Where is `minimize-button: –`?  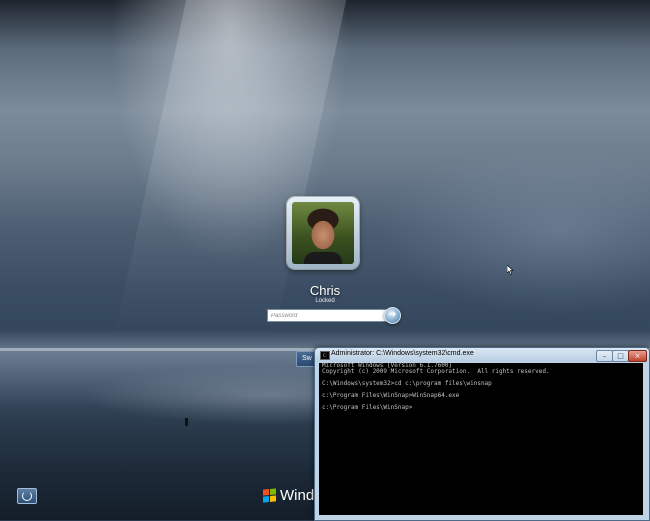
minimize-button: – is located at coordinates (604, 356).